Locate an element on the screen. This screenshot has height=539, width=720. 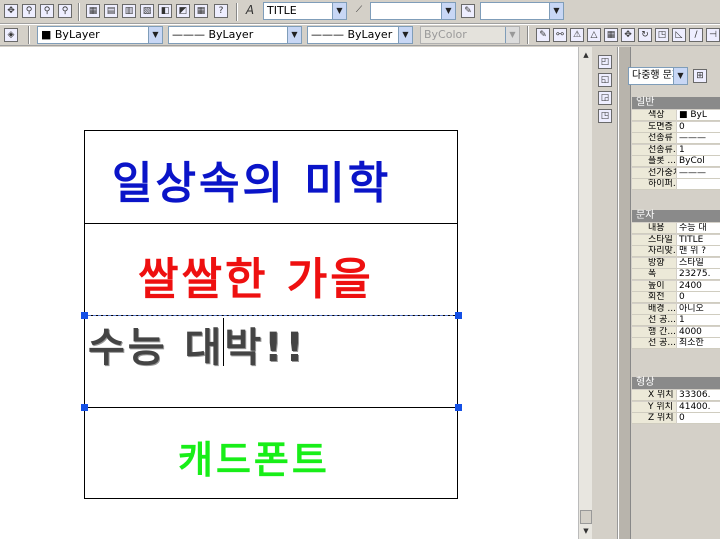
dbconnect-icon: ◩ is located at coordinates (183, 11).